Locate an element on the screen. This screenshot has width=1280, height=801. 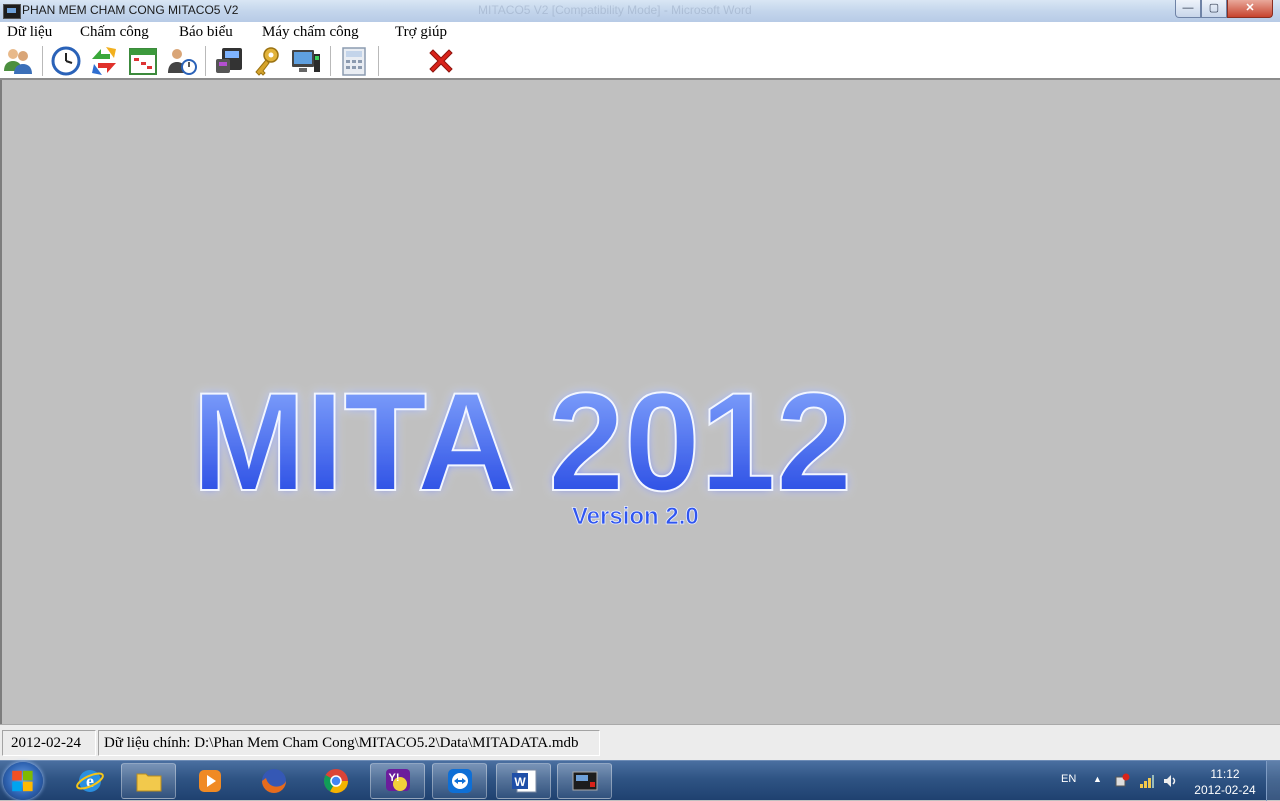
language-indicator: EN is located at coordinates (1068, 779).